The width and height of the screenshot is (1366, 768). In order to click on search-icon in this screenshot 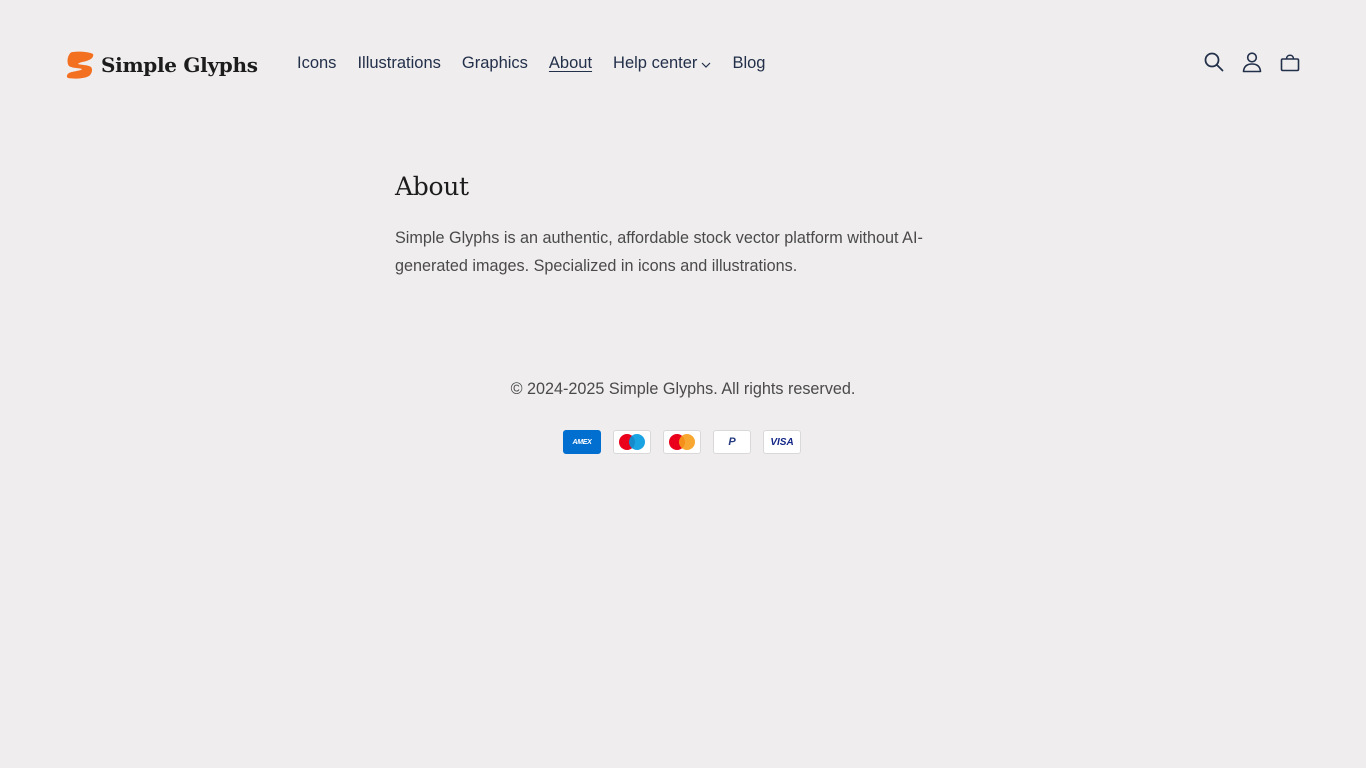, I will do `click(1214, 62)`.